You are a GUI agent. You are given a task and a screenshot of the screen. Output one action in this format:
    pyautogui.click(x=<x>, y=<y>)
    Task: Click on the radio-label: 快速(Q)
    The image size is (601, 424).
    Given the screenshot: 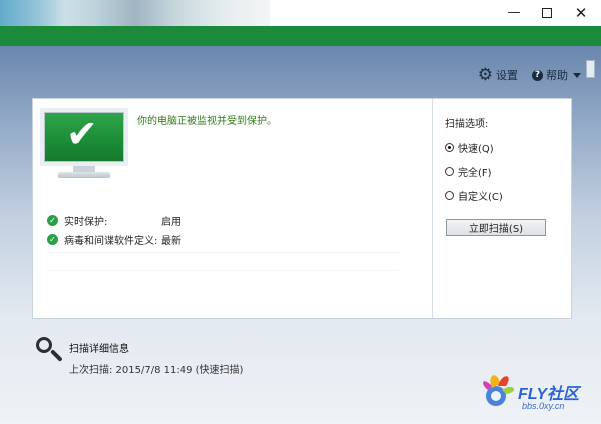 What is the action you would take?
    pyautogui.click(x=476, y=149)
    